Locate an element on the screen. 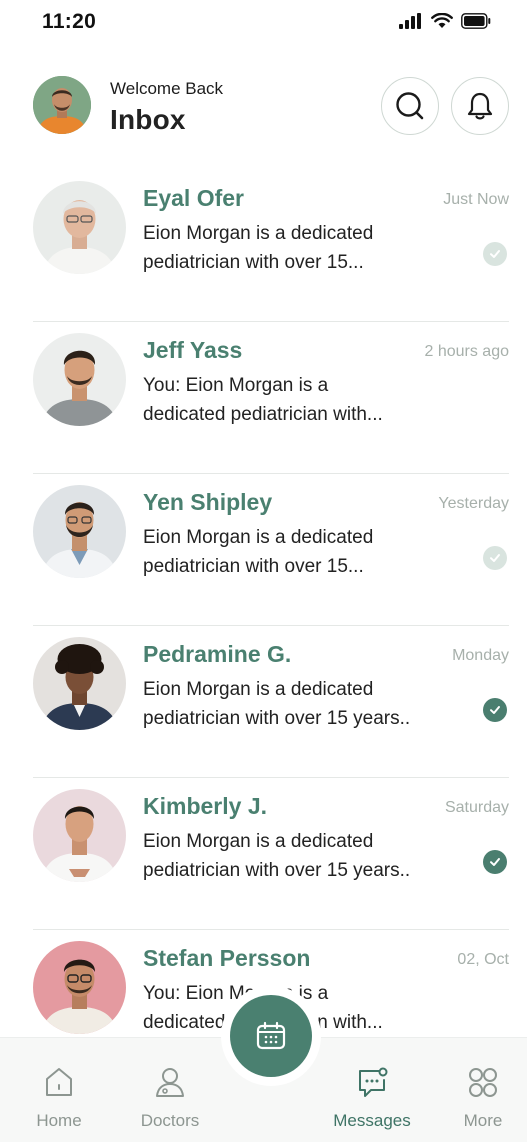 This screenshot has height=1142, width=527. calendar-icon is located at coordinates (271, 1035).